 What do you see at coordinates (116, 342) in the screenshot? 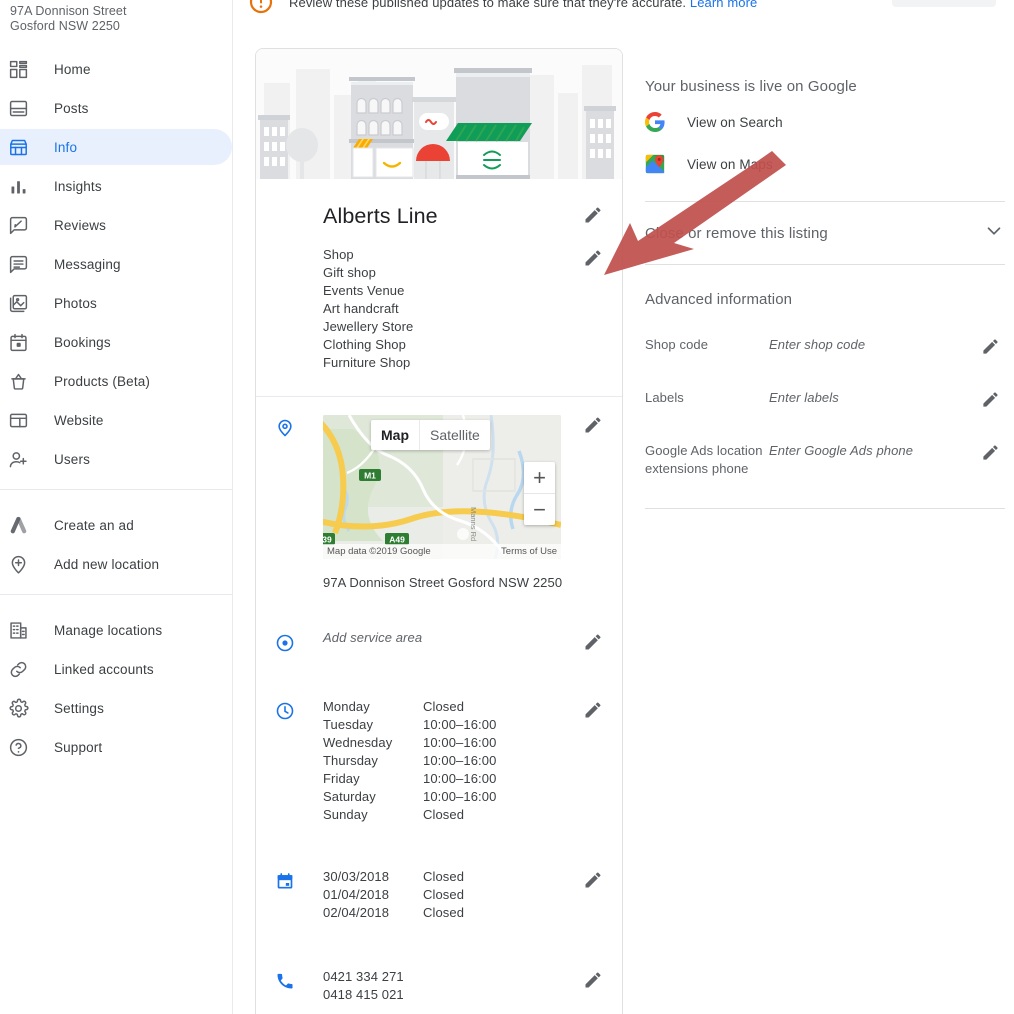
I see `sidebar-item-bookings: Bookings` at bounding box center [116, 342].